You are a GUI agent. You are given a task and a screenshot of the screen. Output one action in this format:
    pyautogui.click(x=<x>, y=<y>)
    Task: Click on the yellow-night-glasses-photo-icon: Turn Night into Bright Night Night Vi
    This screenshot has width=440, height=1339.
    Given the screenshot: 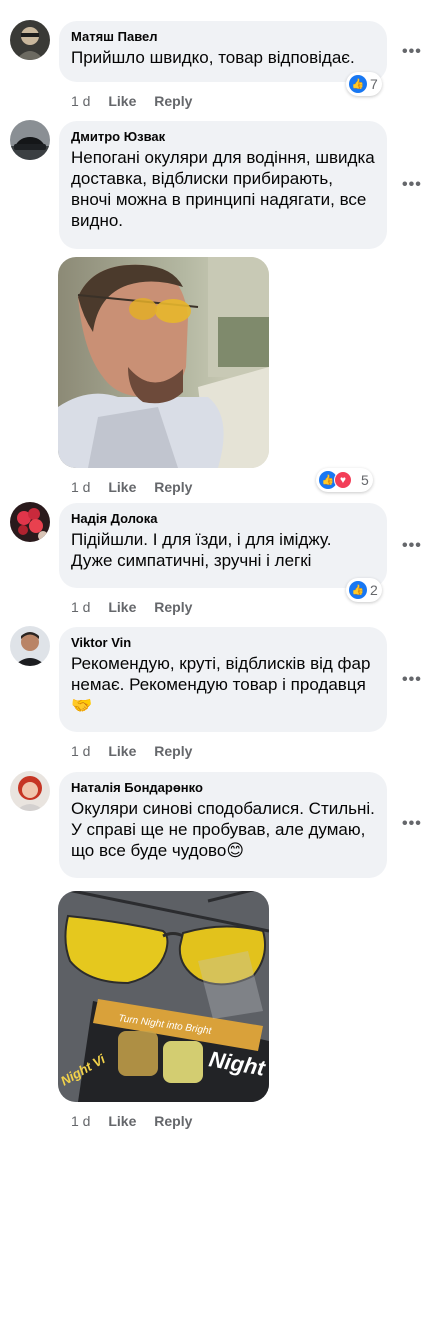 What is the action you would take?
    pyautogui.click(x=163, y=996)
    